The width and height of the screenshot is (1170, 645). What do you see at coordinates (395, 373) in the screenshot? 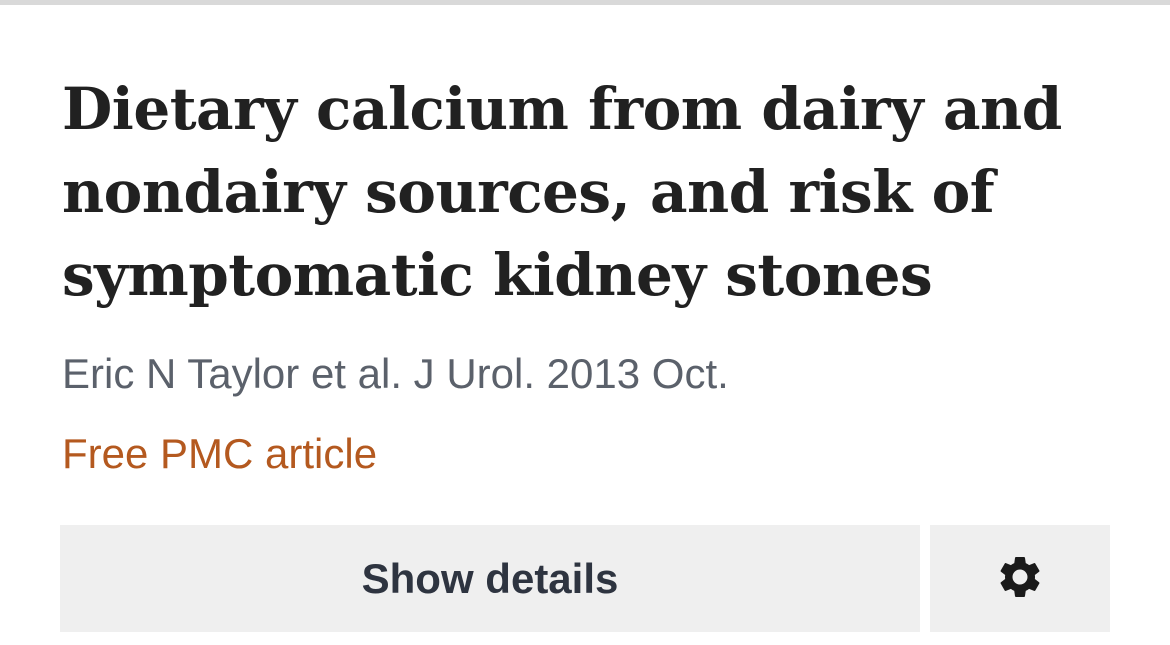
I see `article-citation: Eric N Taylor et al. J Urol. 2013 Oct.` at bounding box center [395, 373].